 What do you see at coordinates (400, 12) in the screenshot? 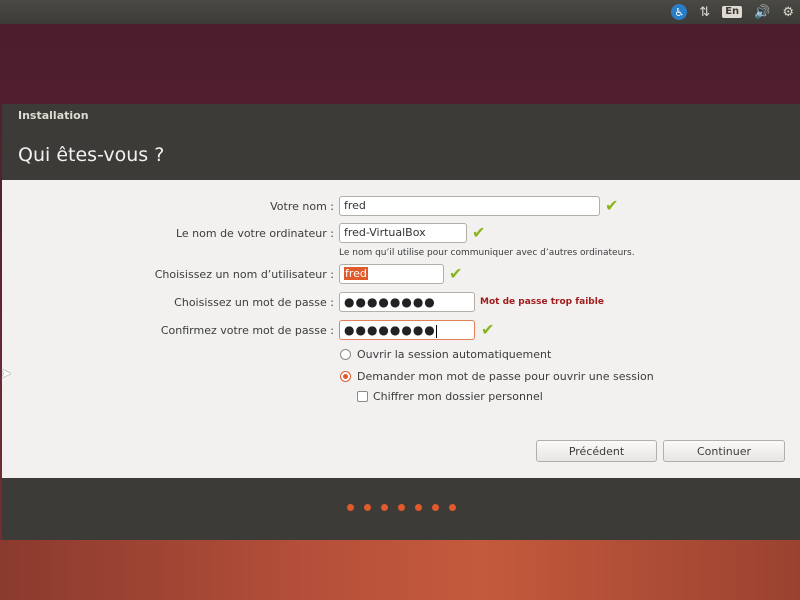
I see `top-panel: ♿ ⇅ En 🔊 ⚙` at bounding box center [400, 12].